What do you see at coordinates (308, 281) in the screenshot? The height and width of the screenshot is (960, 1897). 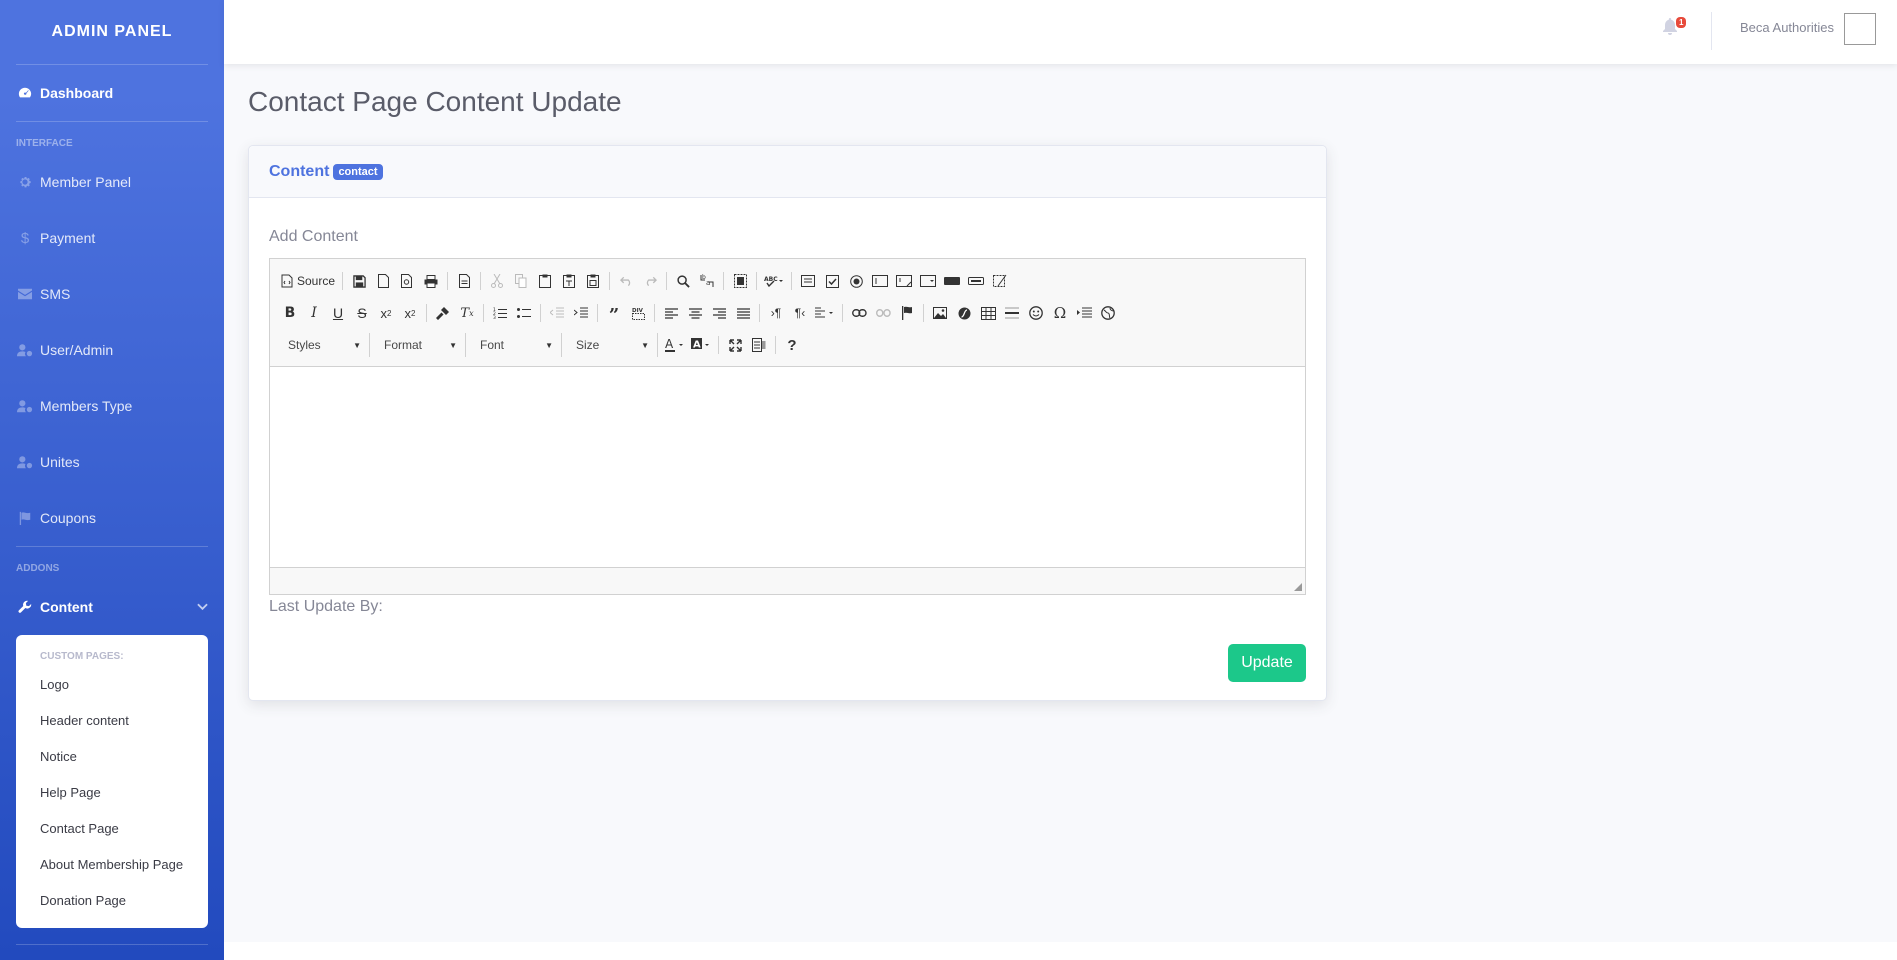 I see `source-button: Source` at bounding box center [308, 281].